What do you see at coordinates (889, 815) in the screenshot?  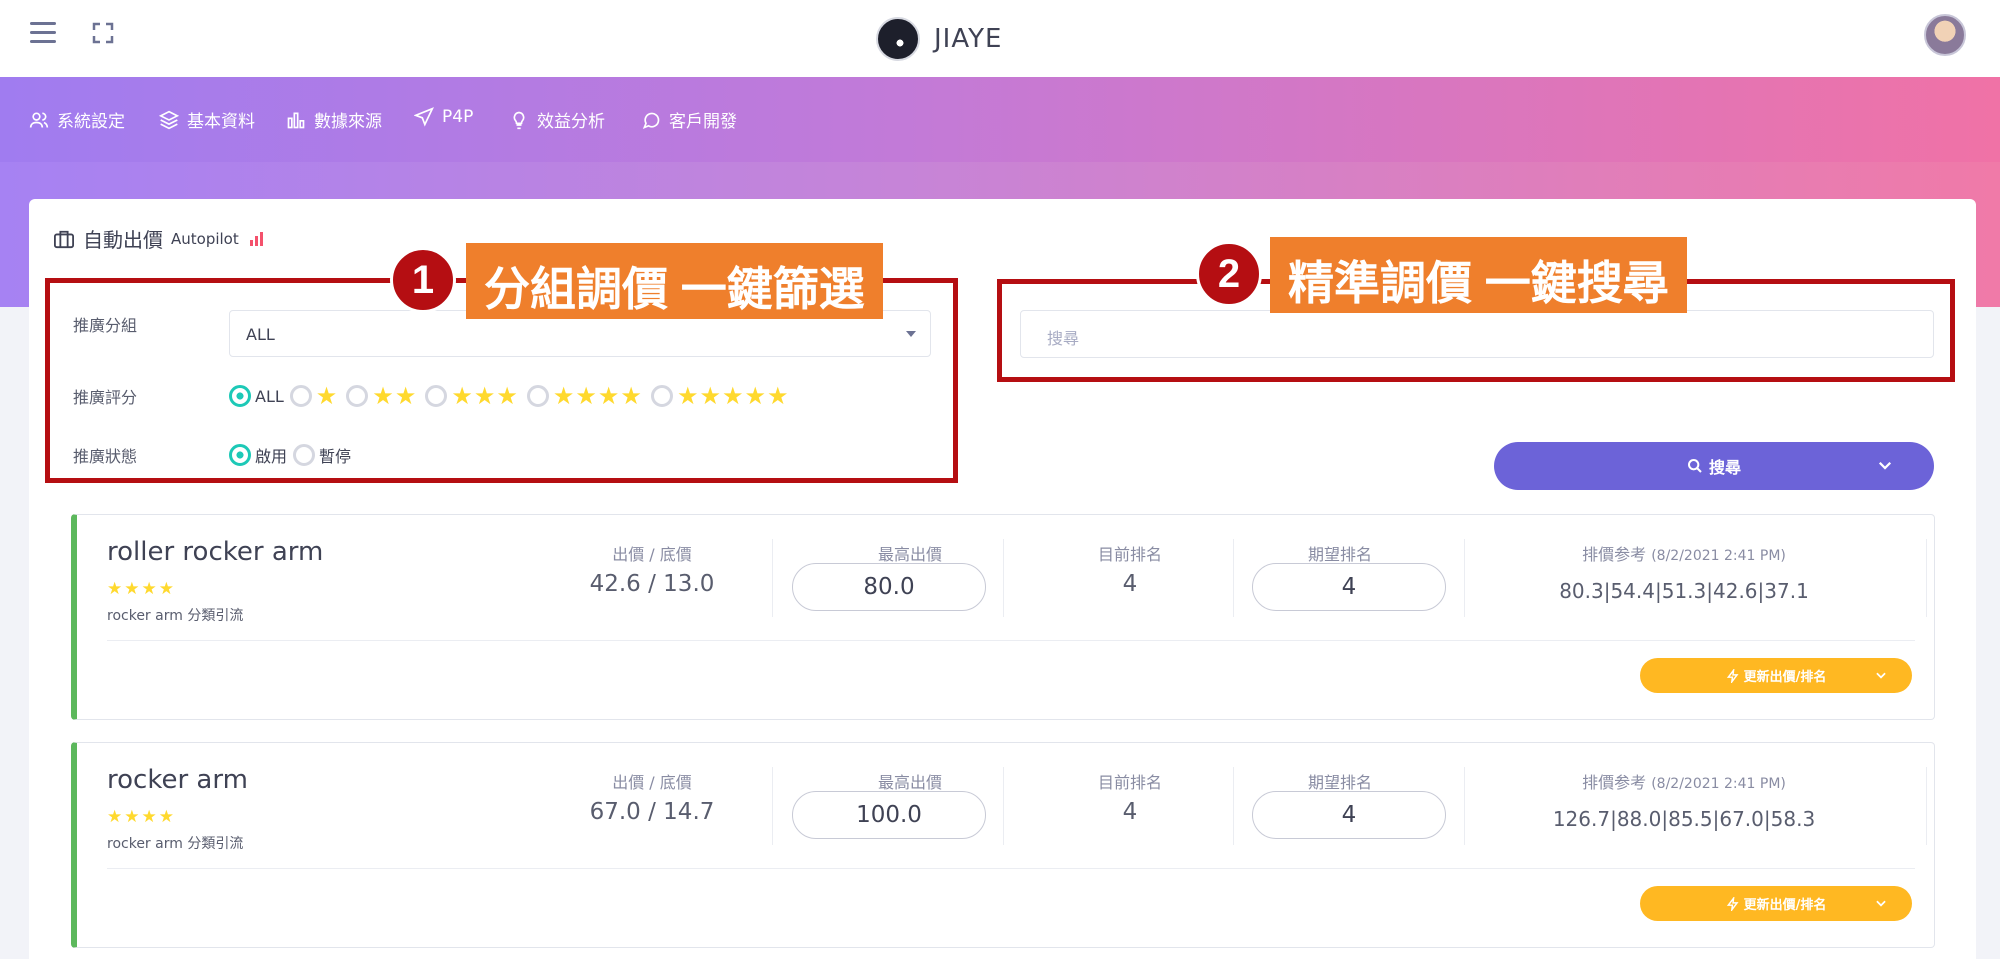 I see `max-bid-input: 100.0` at bounding box center [889, 815].